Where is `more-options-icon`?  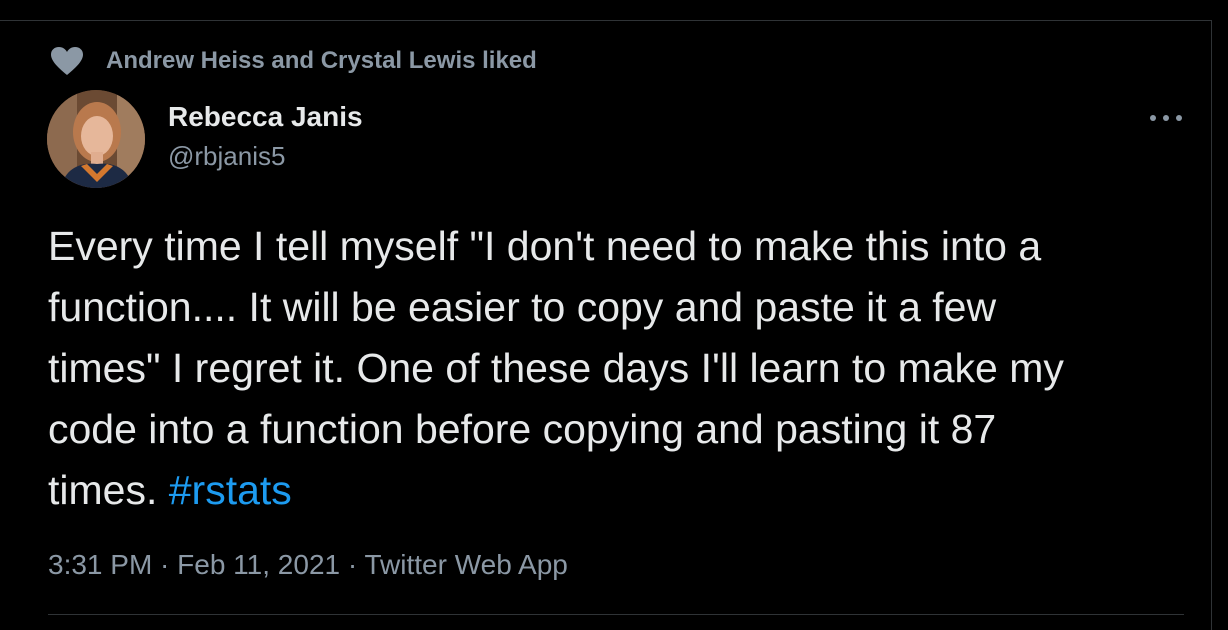 more-options-icon is located at coordinates (1166, 118).